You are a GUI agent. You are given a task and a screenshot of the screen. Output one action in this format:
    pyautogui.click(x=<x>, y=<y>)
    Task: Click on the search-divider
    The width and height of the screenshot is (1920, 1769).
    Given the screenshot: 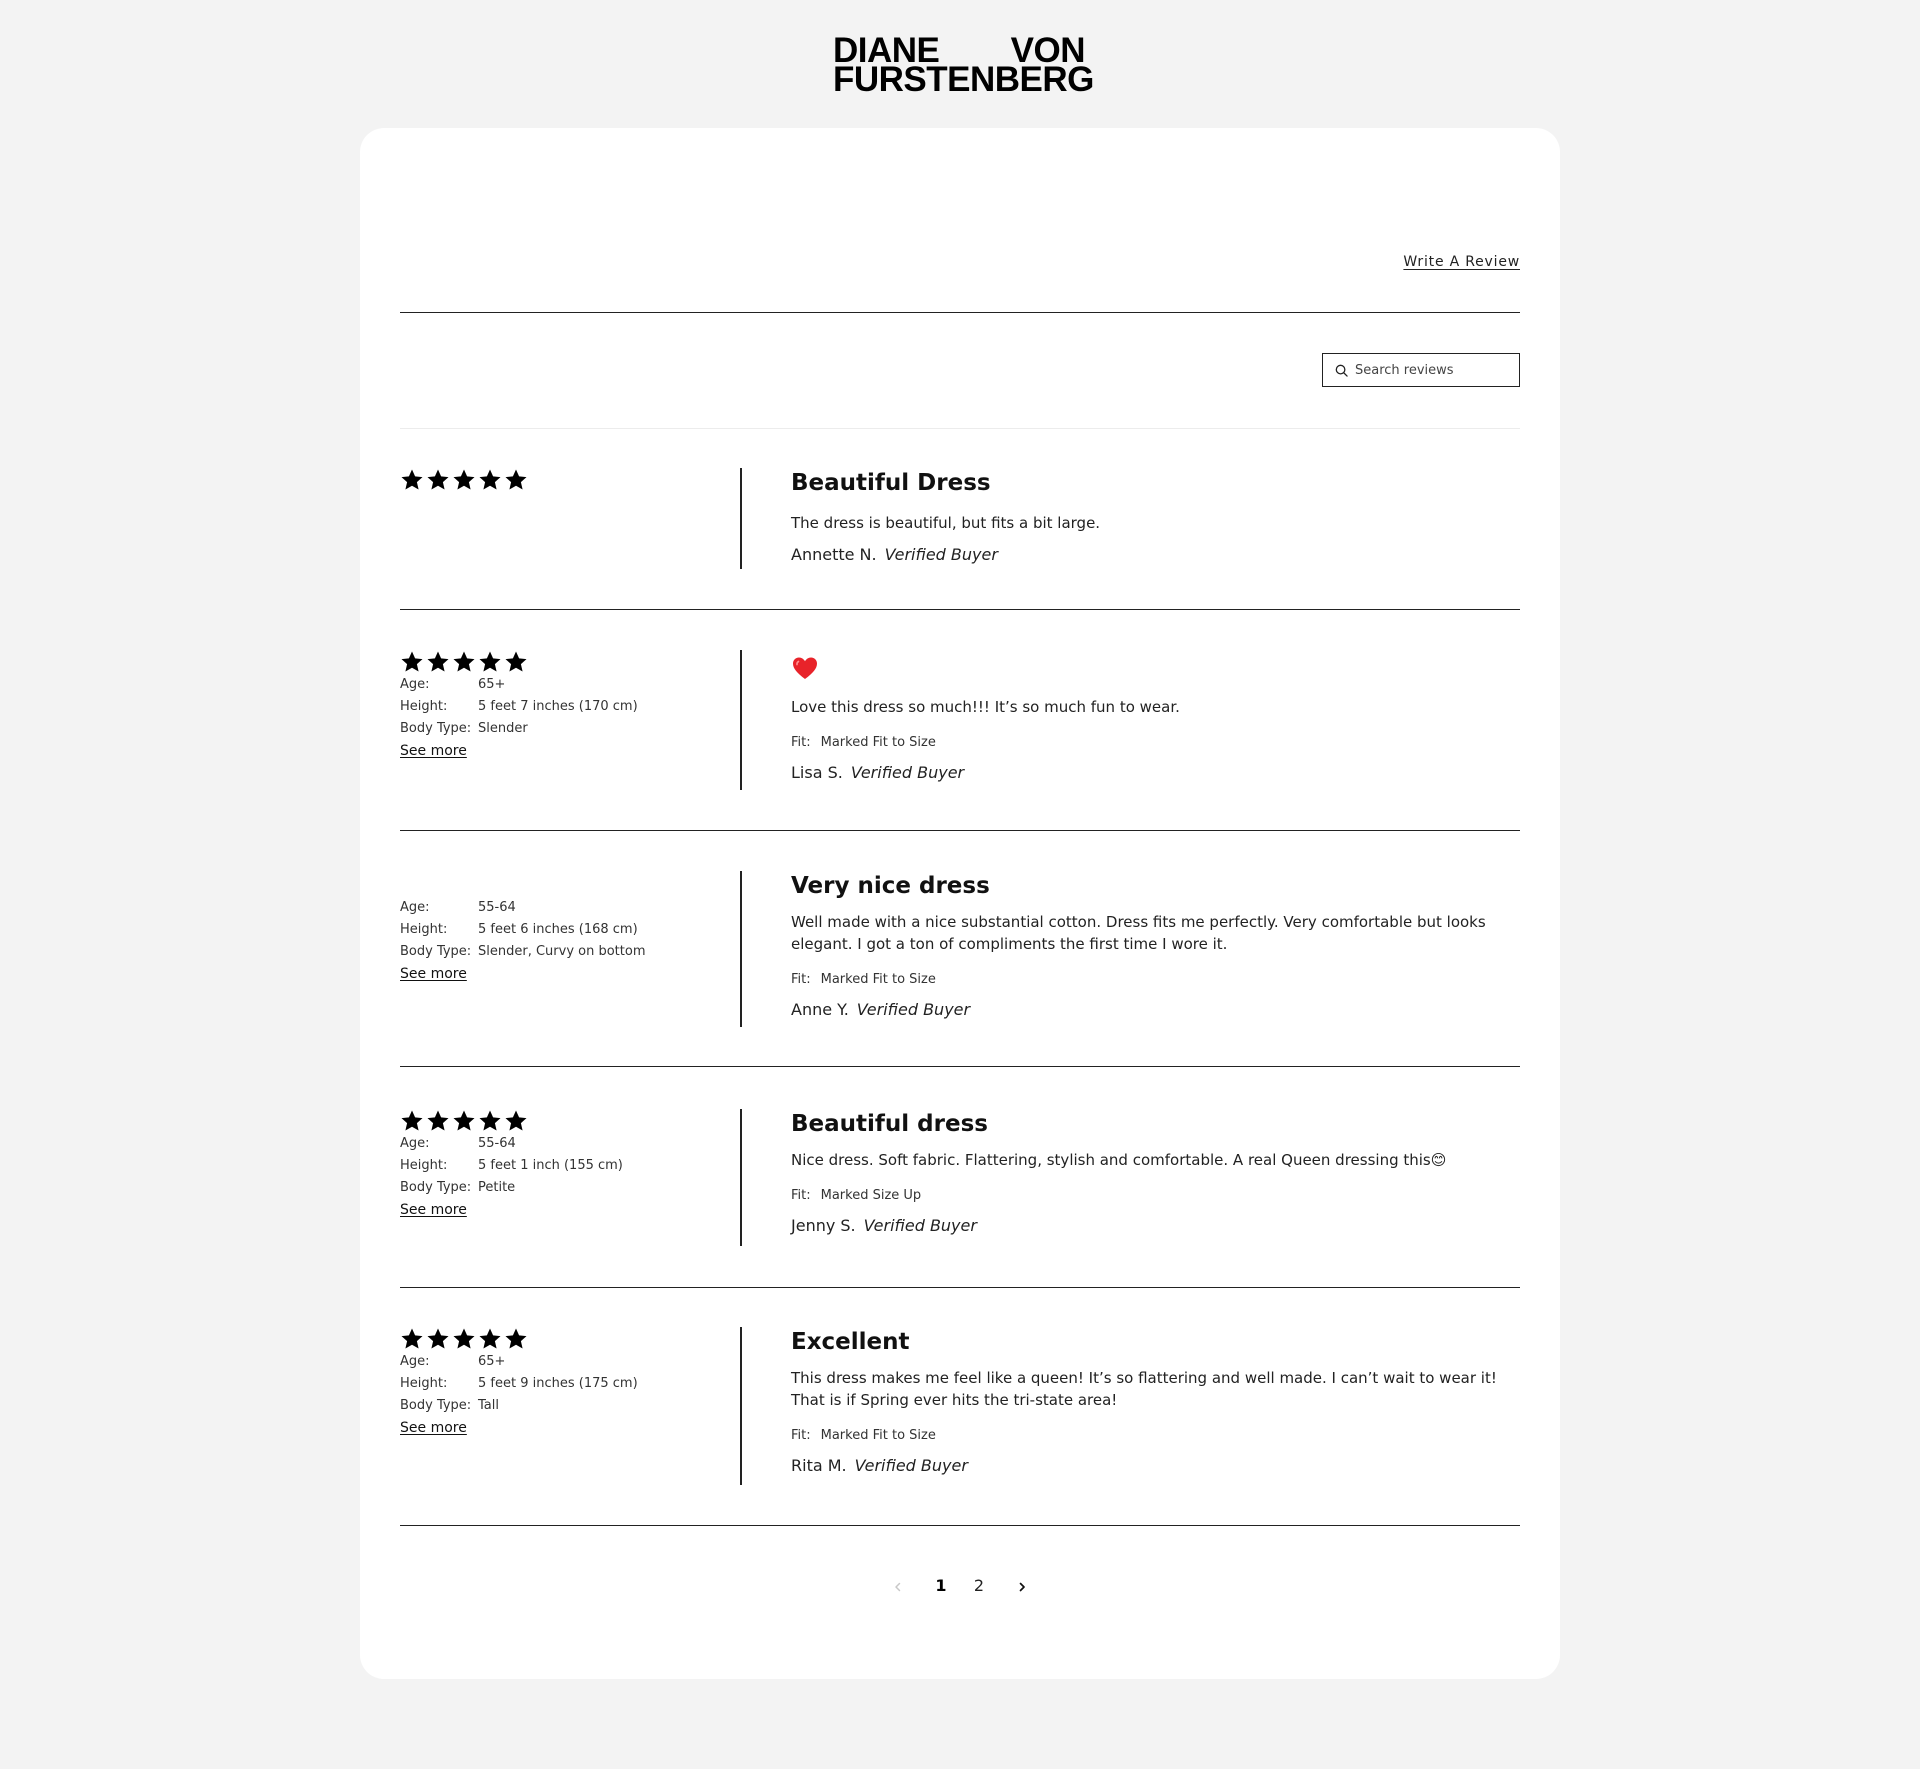 What is the action you would take?
    pyautogui.click(x=960, y=428)
    